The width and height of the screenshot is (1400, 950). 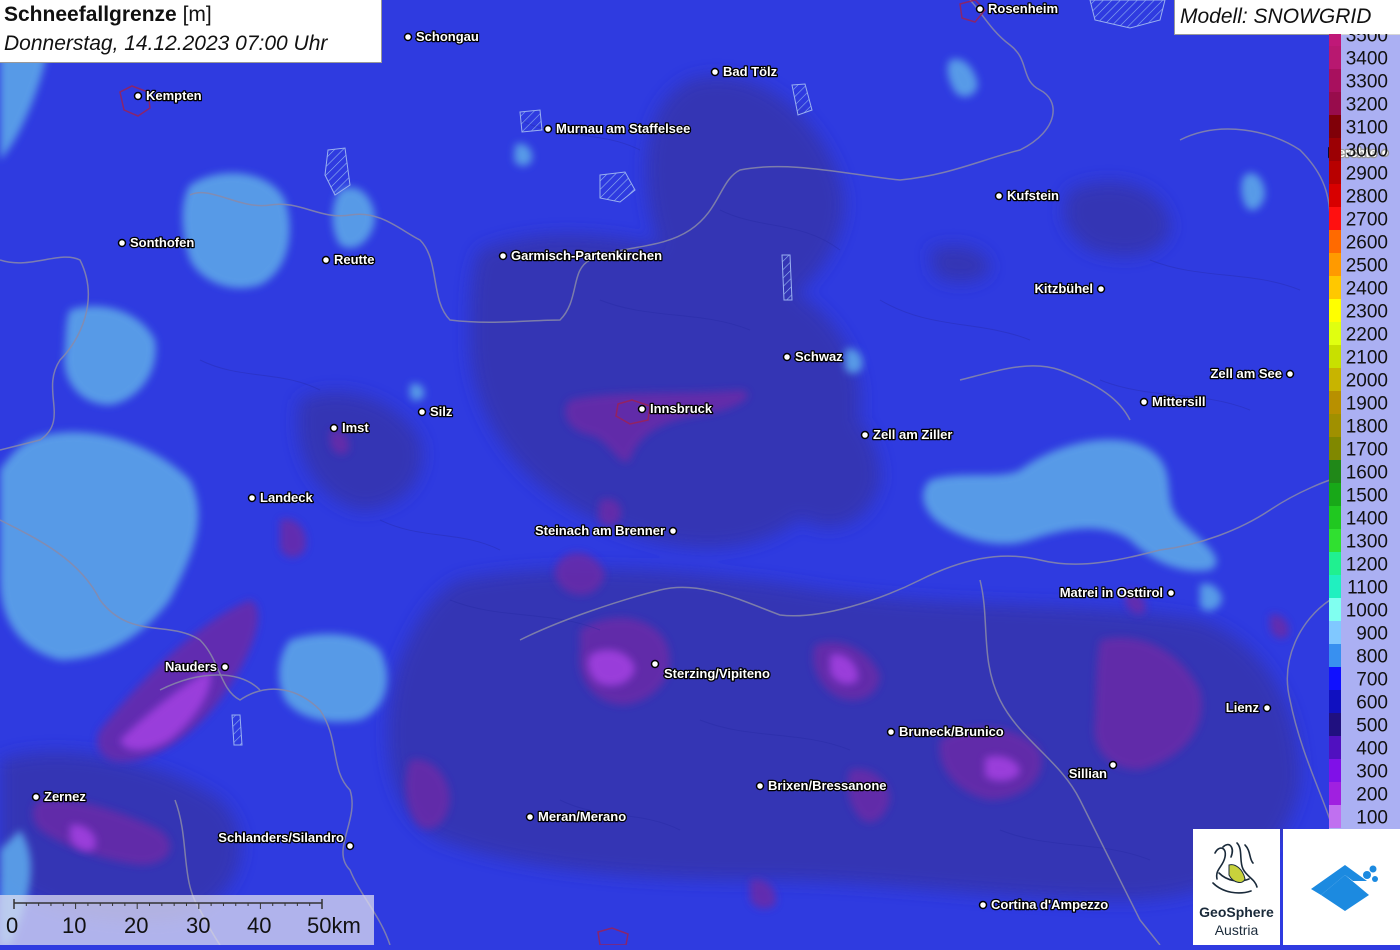 What do you see at coordinates (259, 925) in the screenshot?
I see `scale-label-40: 40` at bounding box center [259, 925].